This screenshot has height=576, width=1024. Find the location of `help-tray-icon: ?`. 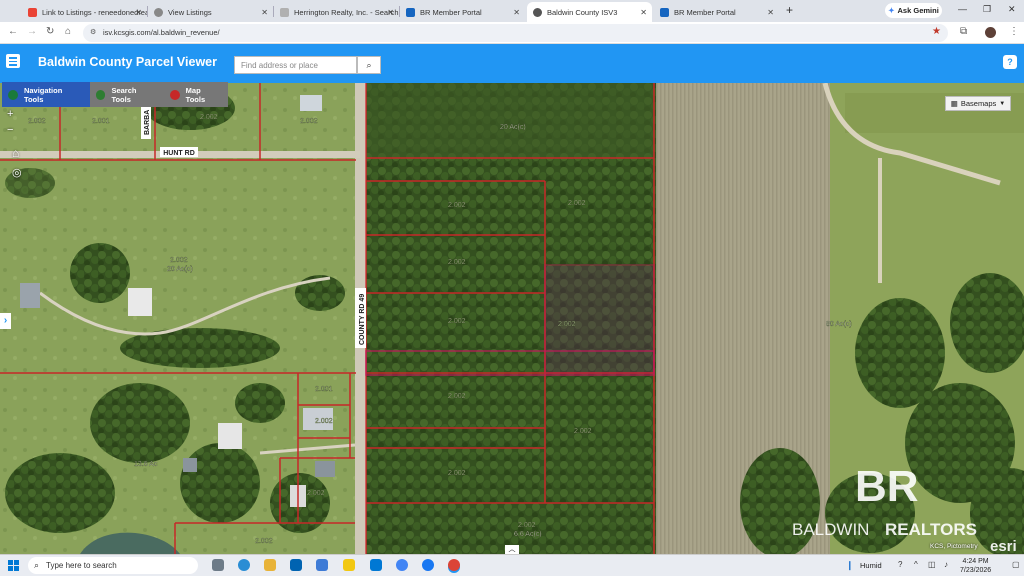

help-tray-icon: ? is located at coordinates (900, 564).